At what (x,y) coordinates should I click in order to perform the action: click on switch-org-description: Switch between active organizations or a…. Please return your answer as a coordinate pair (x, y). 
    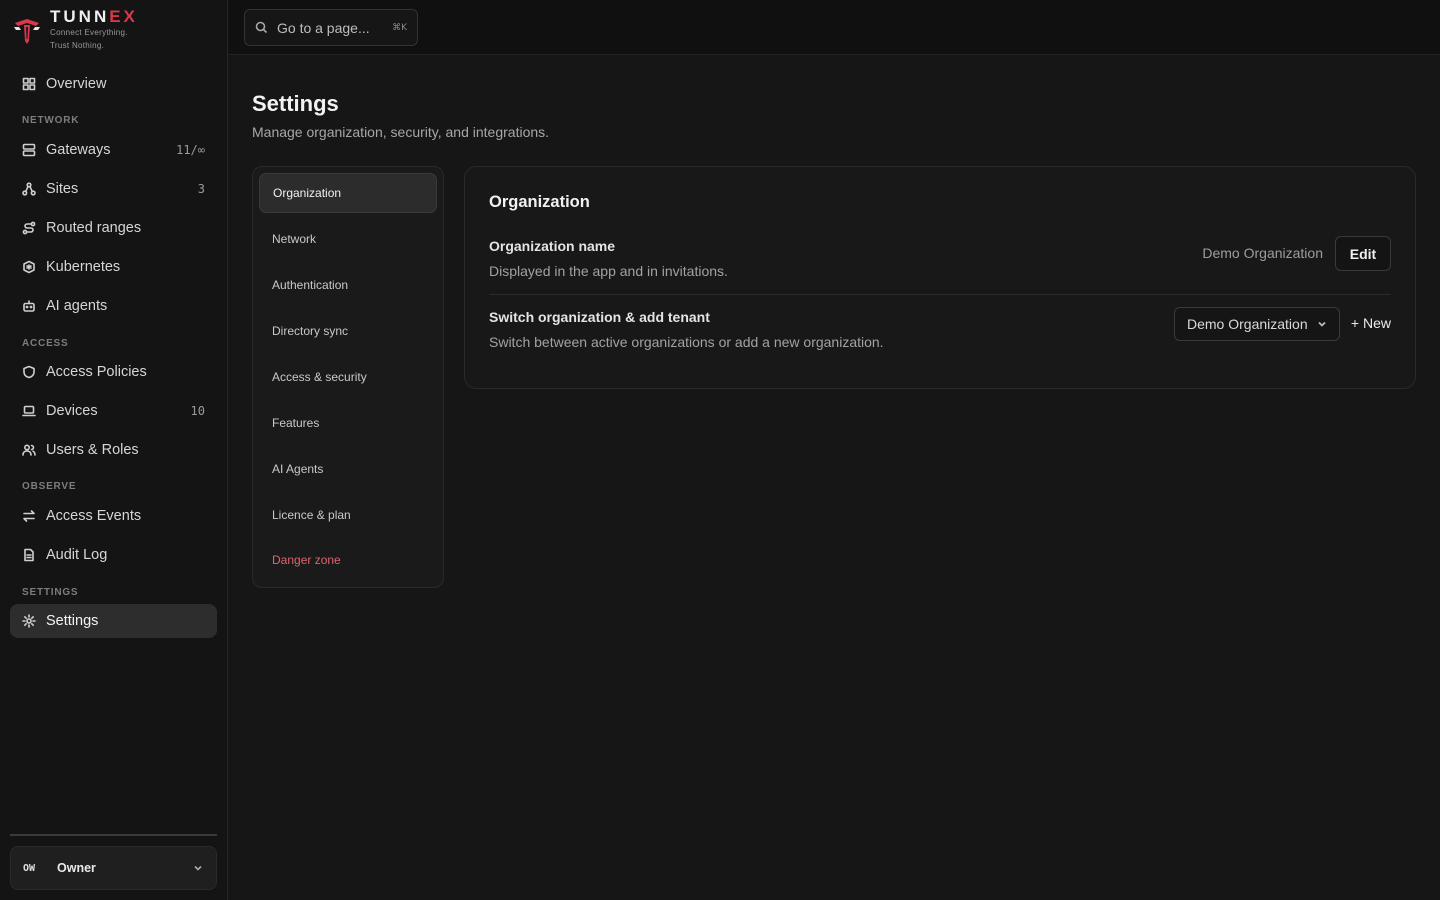
    Looking at the image, I should click on (686, 342).